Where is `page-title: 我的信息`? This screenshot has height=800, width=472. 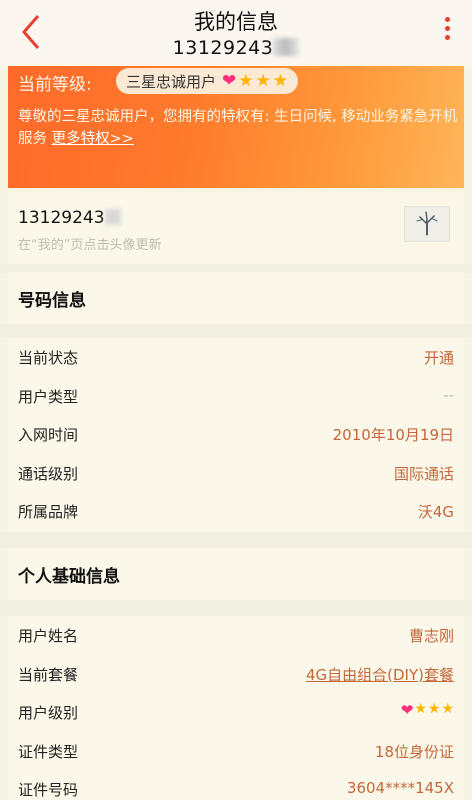 page-title: 我的信息 is located at coordinates (236, 22).